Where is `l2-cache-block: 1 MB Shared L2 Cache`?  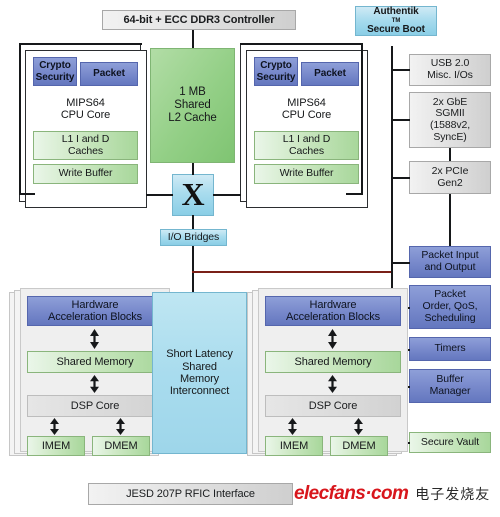 l2-cache-block: 1 MB Shared L2 Cache is located at coordinates (192, 105).